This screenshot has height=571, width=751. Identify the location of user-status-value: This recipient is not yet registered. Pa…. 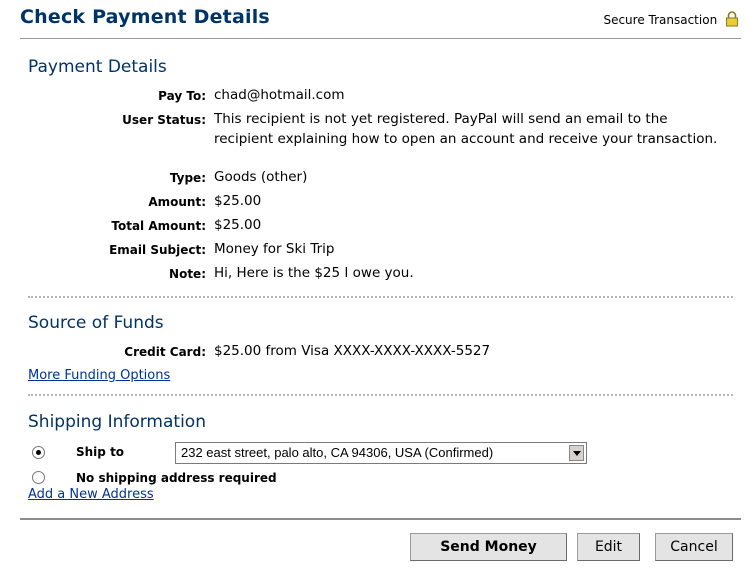
(466, 129).